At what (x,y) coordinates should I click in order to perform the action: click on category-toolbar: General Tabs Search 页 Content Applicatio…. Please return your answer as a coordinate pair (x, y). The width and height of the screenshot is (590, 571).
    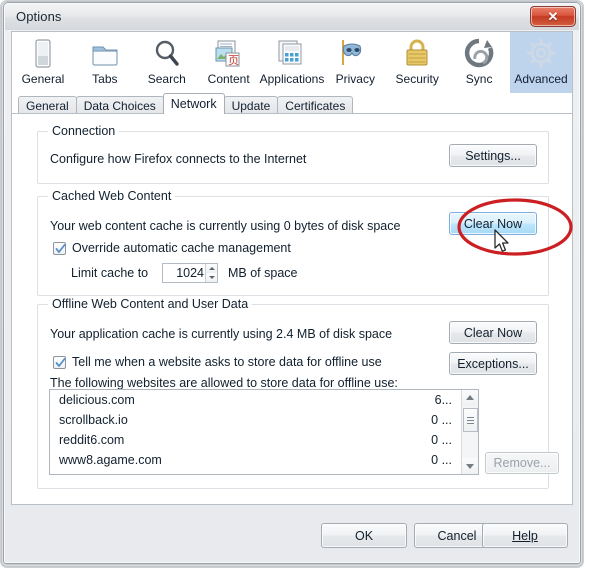
    Looking at the image, I should click on (292, 62).